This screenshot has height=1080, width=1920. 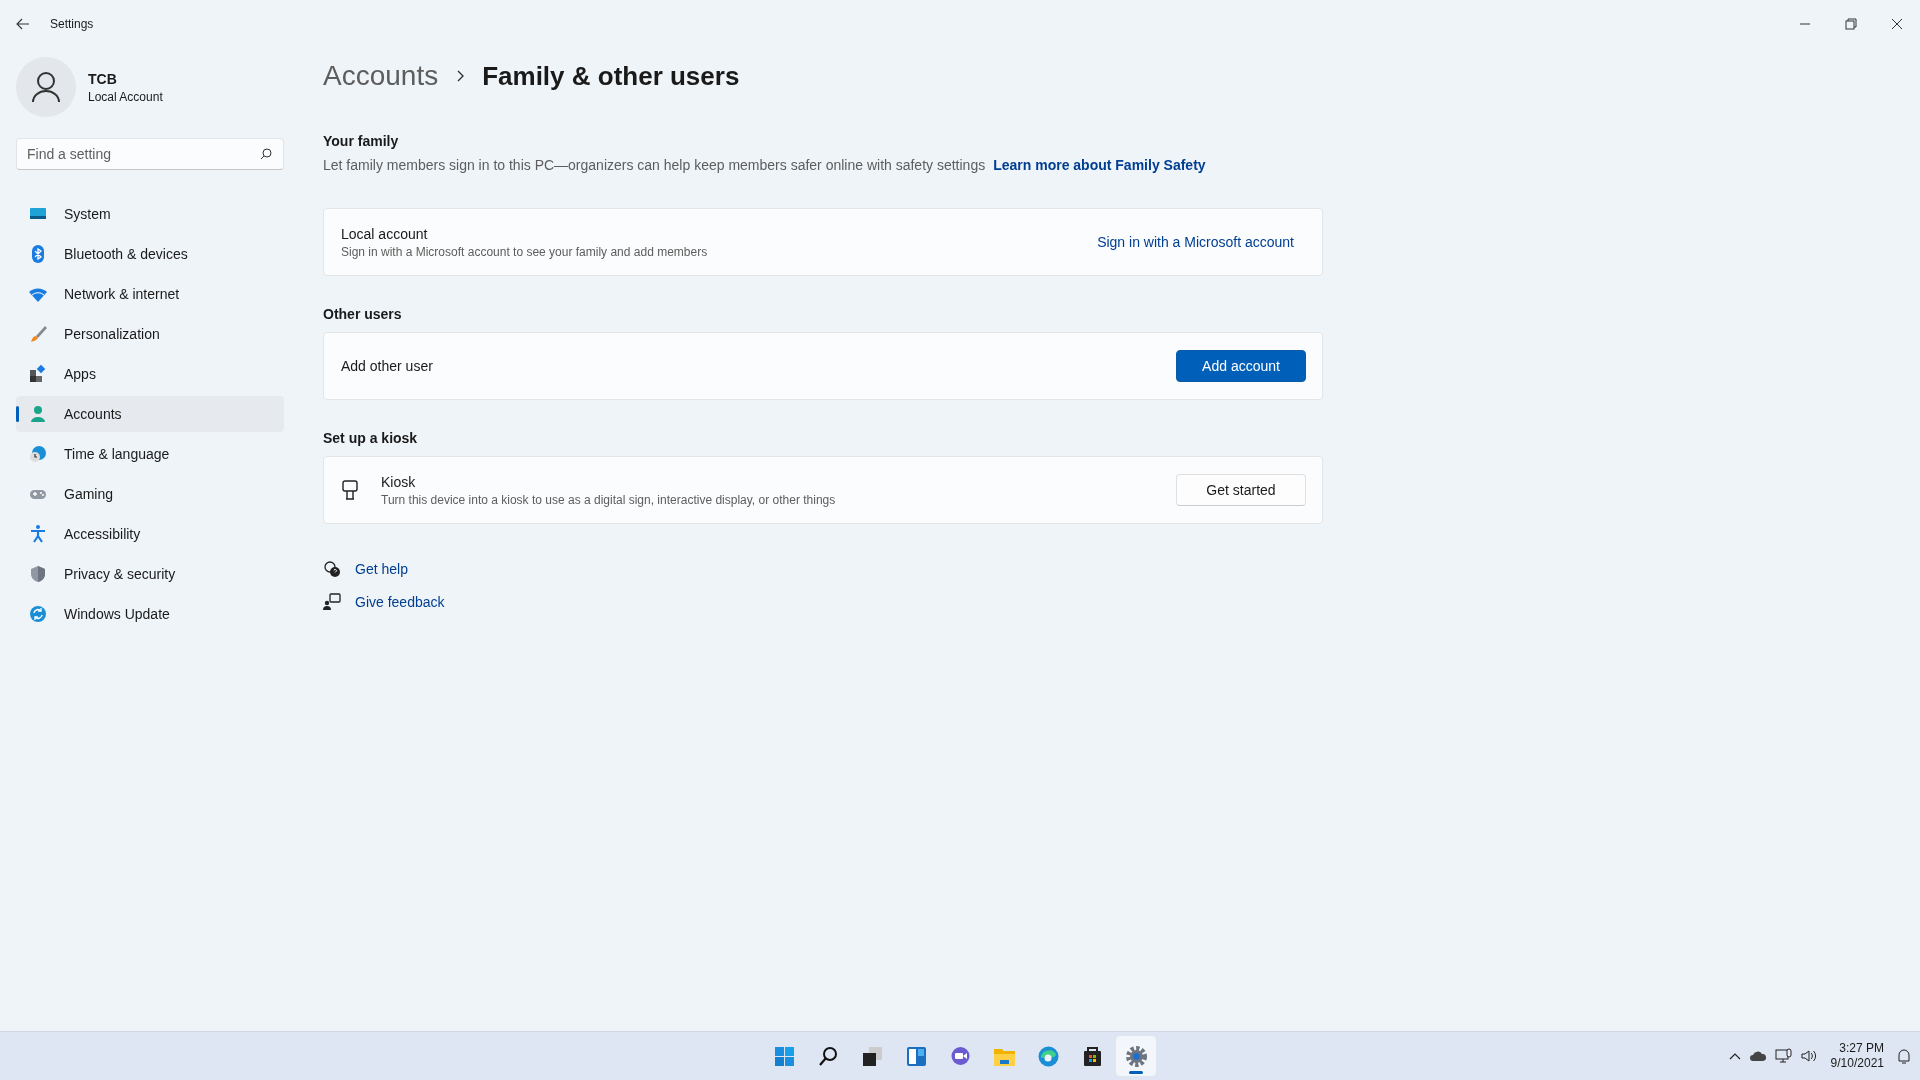 I want to click on section-description: Let family members sign in to this PC—organizers can help keep members safer online with safety settings, so click(x=654, y=165).